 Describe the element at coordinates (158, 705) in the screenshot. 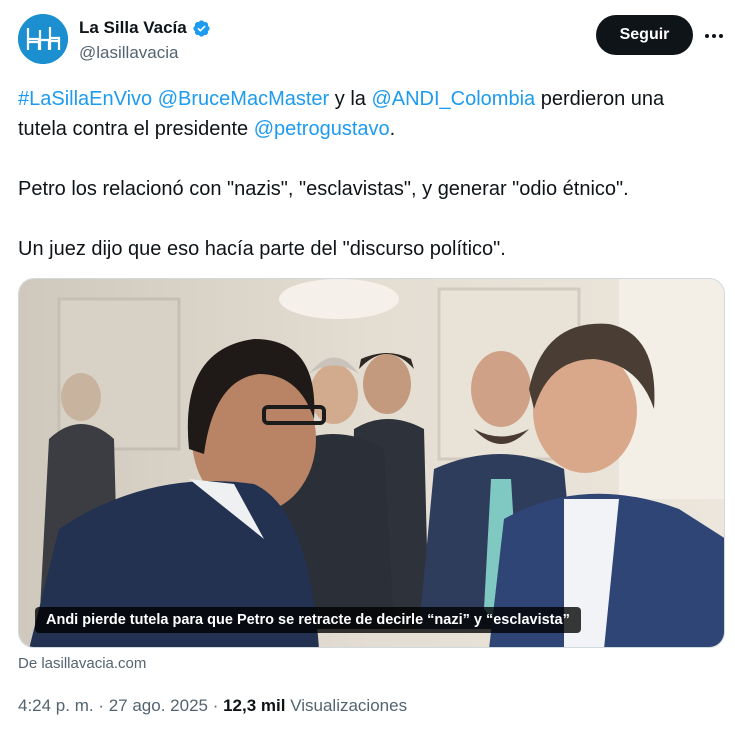

I see `tweet-date: 27 ago. 2025` at that location.